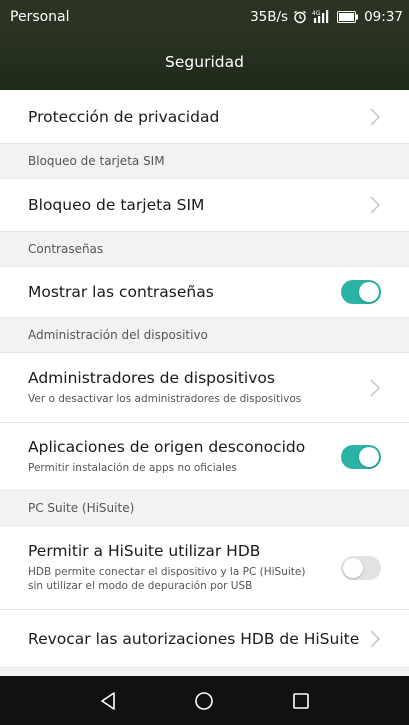 This screenshot has width=409, height=725. What do you see at coordinates (383, 16) in the screenshot?
I see `clock-time: 09:37` at bounding box center [383, 16].